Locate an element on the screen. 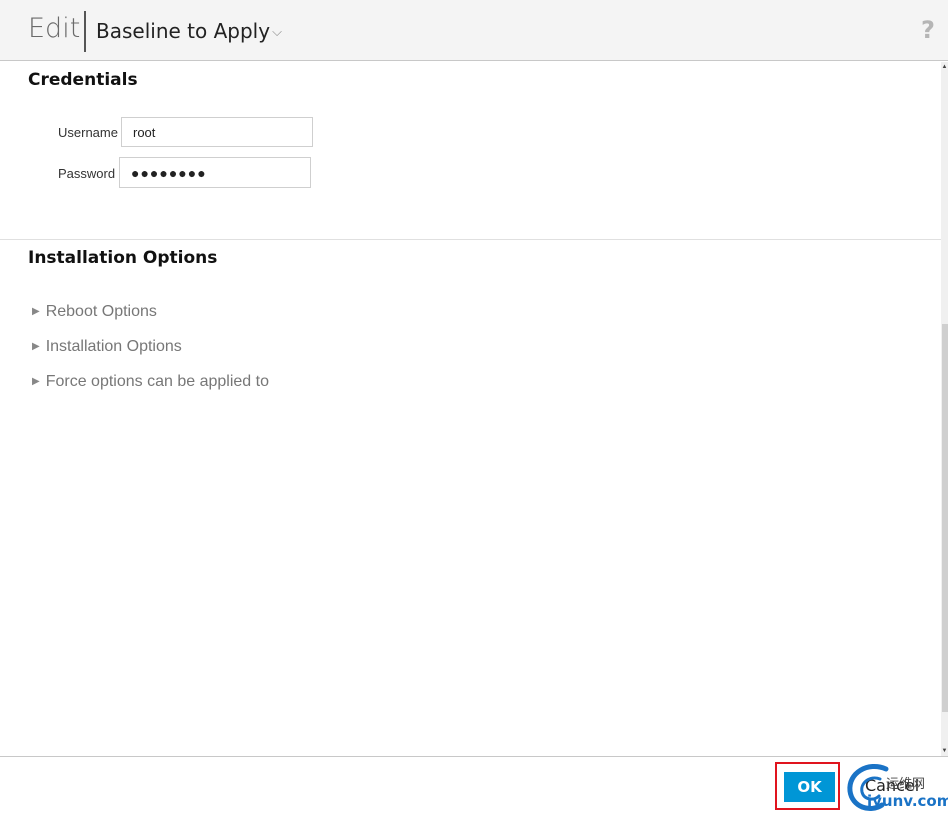  scroll-up-arrow-icon: ▲ is located at coordinates (944, 67).